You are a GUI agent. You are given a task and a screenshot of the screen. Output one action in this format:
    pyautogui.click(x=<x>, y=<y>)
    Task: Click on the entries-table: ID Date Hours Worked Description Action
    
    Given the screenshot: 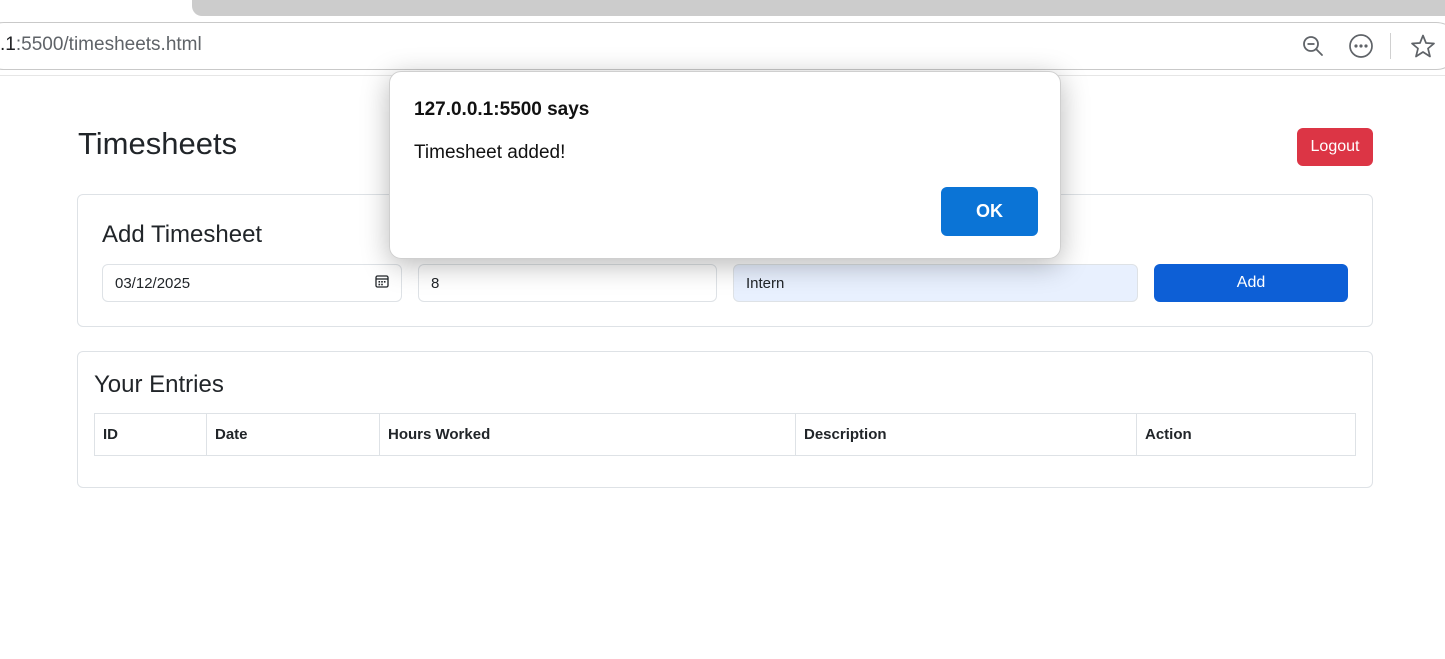 What is the action you would take?
    pyautogui.click(x=725, y=434)
    